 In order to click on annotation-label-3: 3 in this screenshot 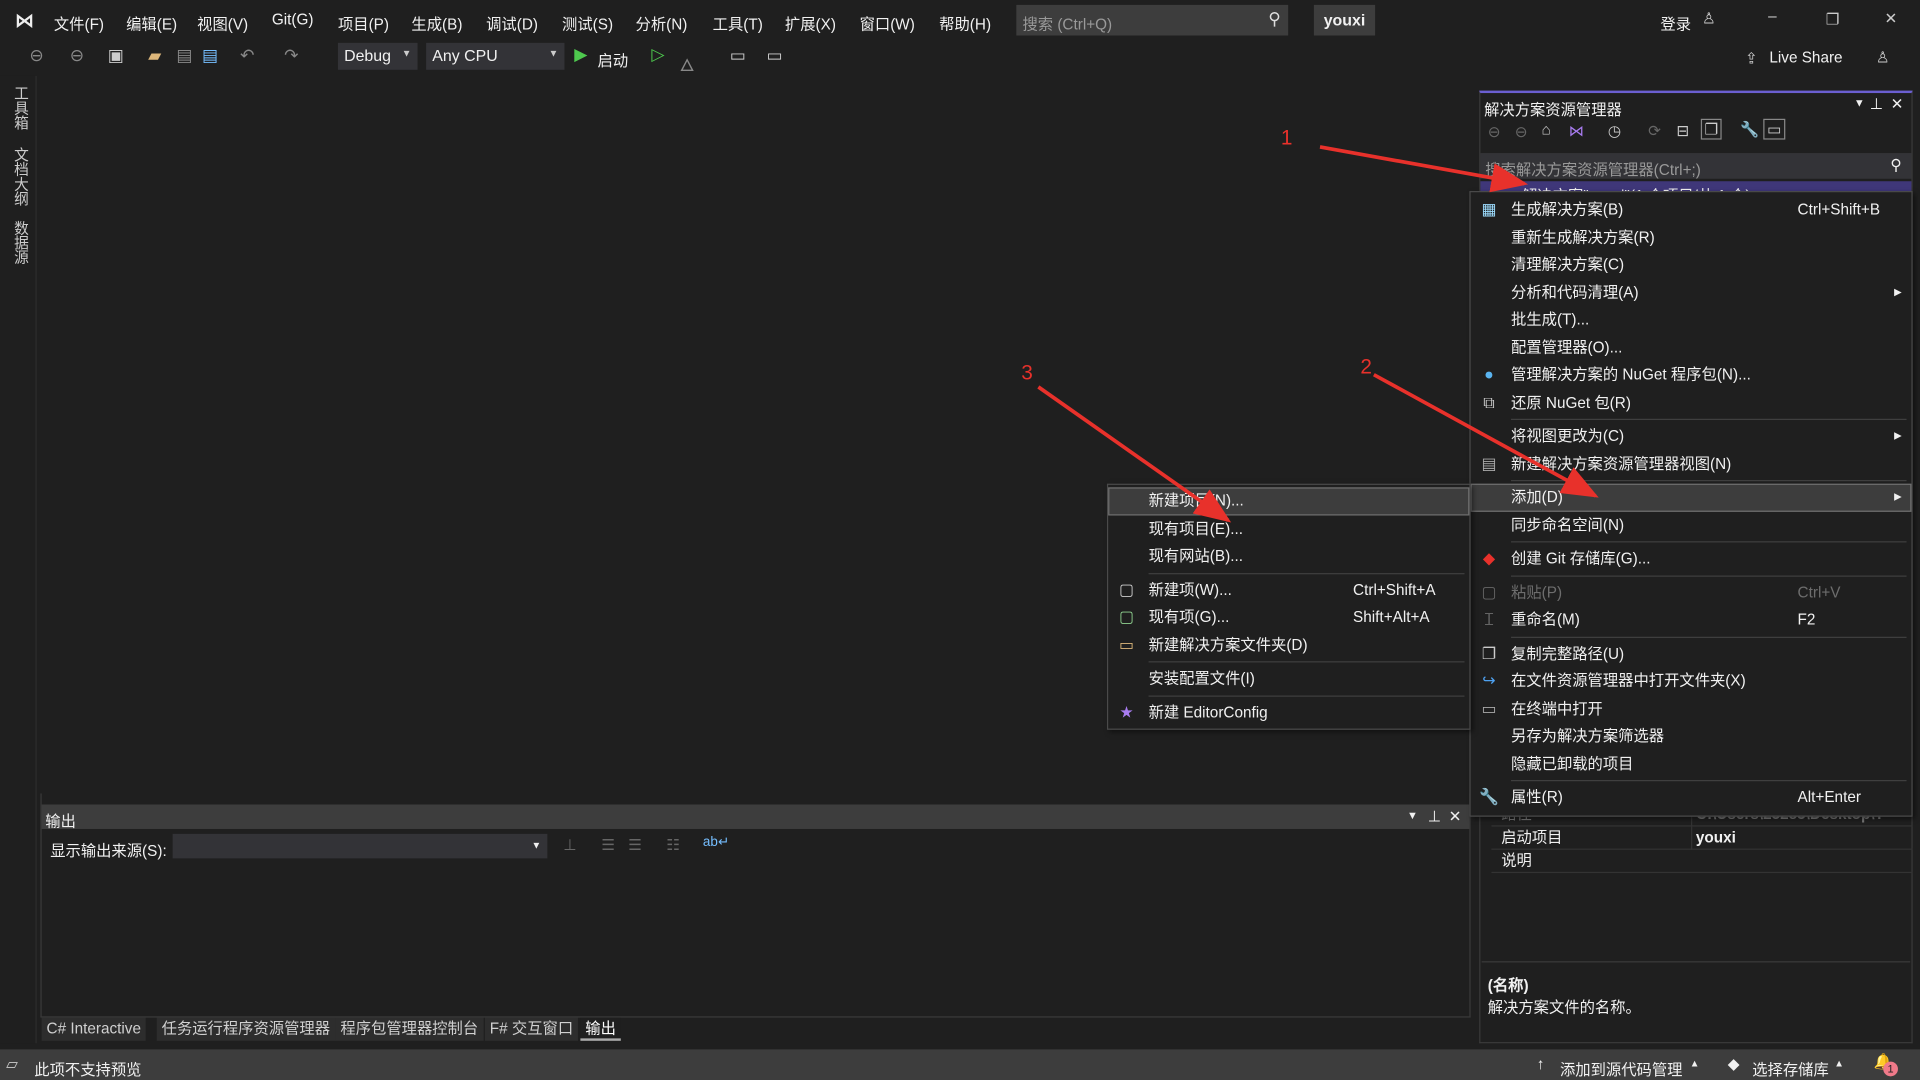, I will do `click(1027, 373)`.